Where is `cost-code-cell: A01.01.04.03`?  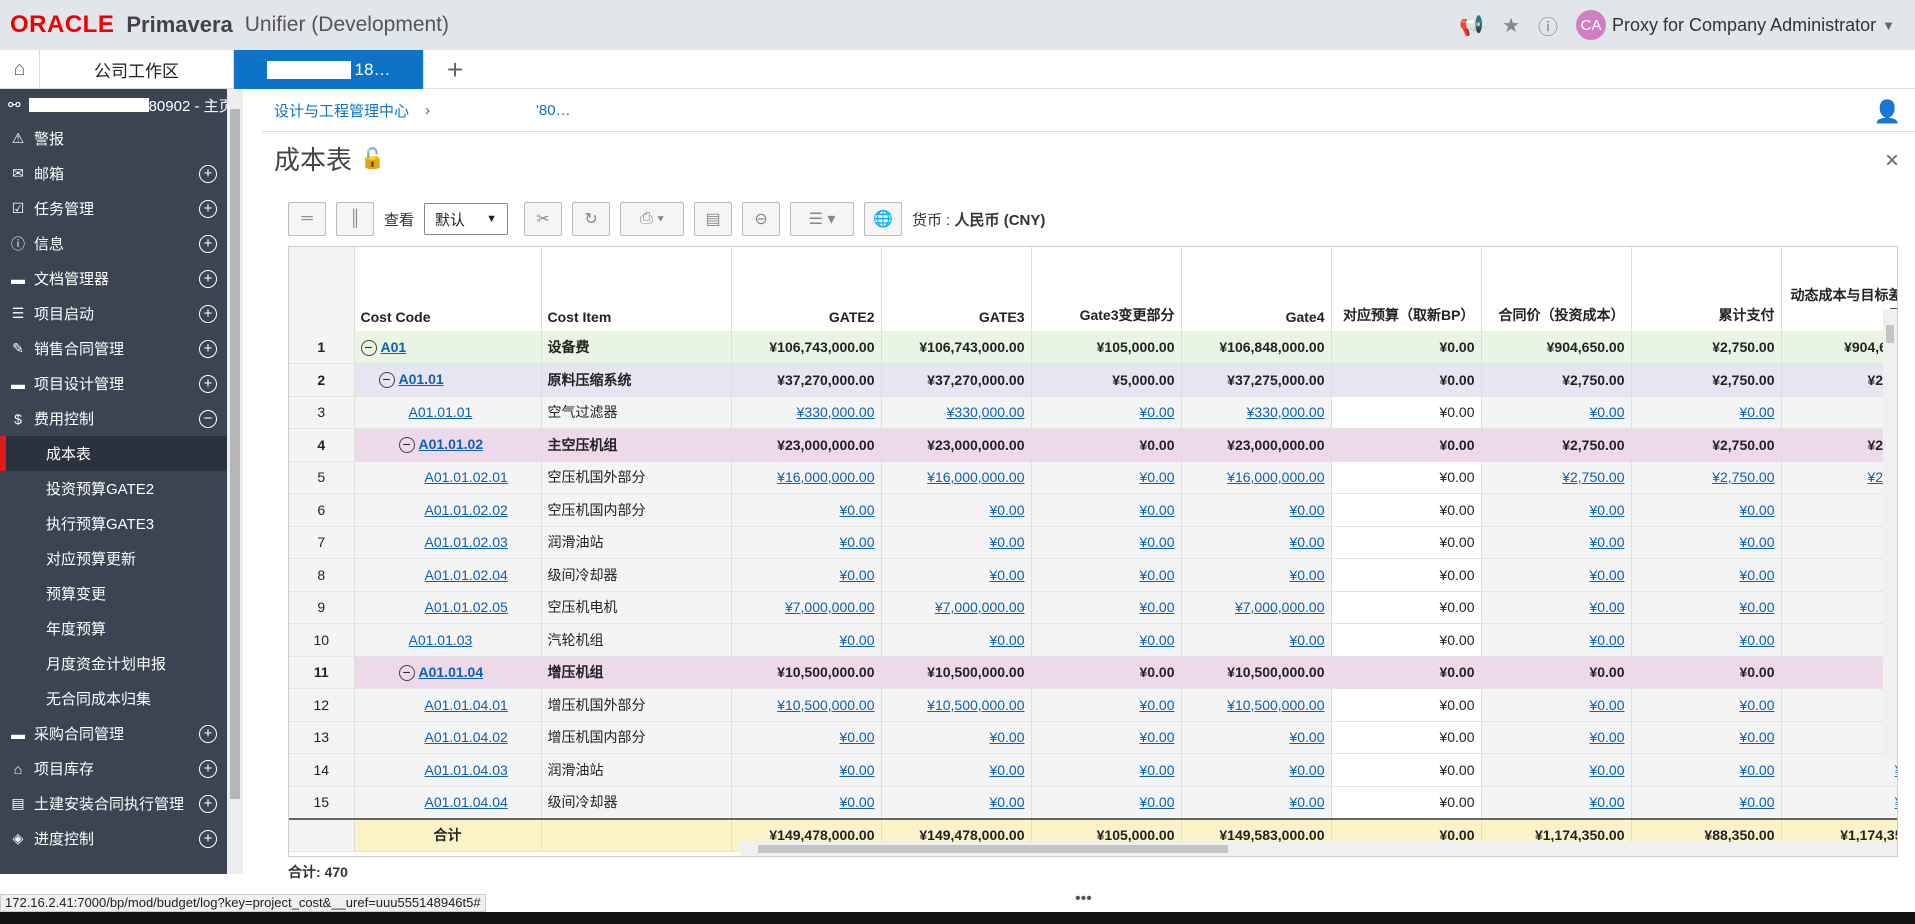
cost-code-cell: A01.01.04.03 is located at coordinates (448, 770).